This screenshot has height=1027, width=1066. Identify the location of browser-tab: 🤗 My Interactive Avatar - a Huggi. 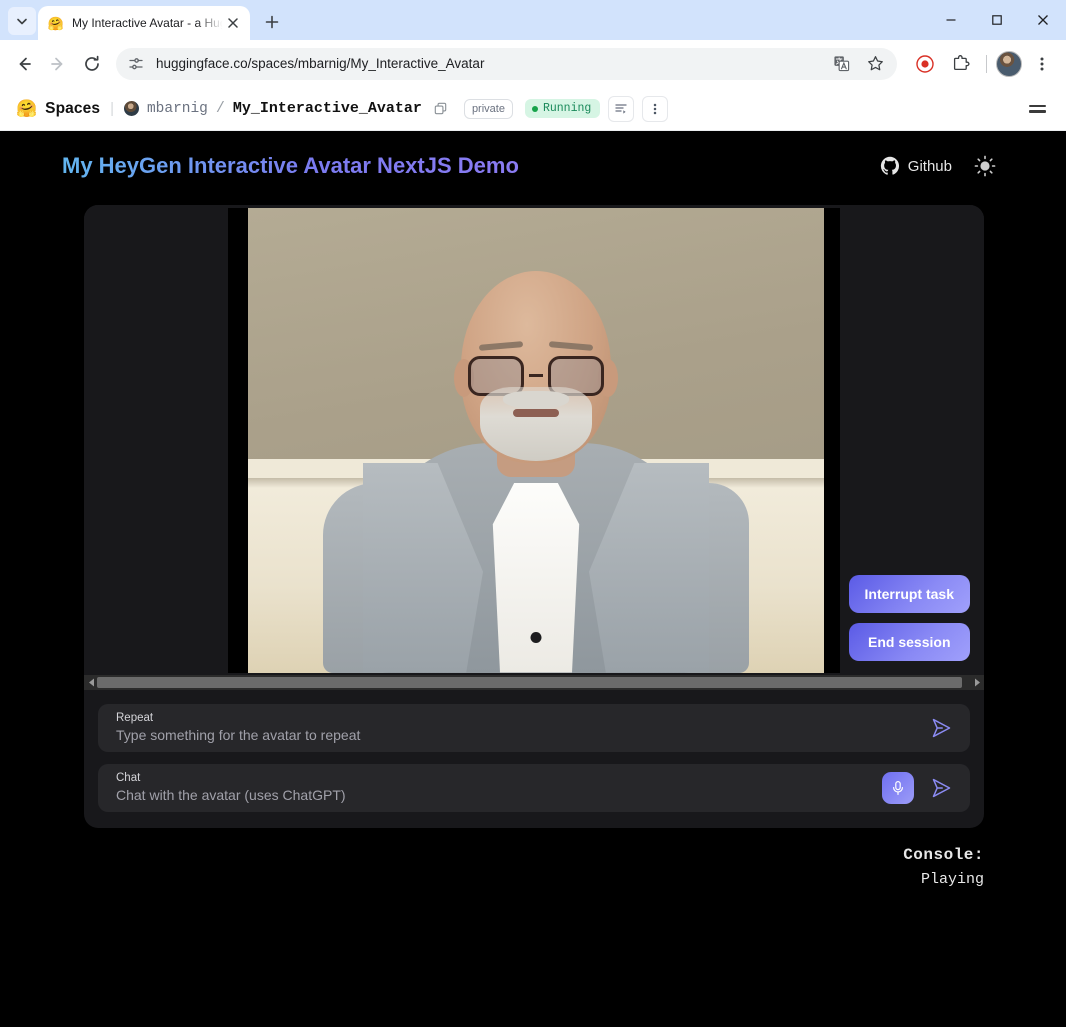
(144, 23).